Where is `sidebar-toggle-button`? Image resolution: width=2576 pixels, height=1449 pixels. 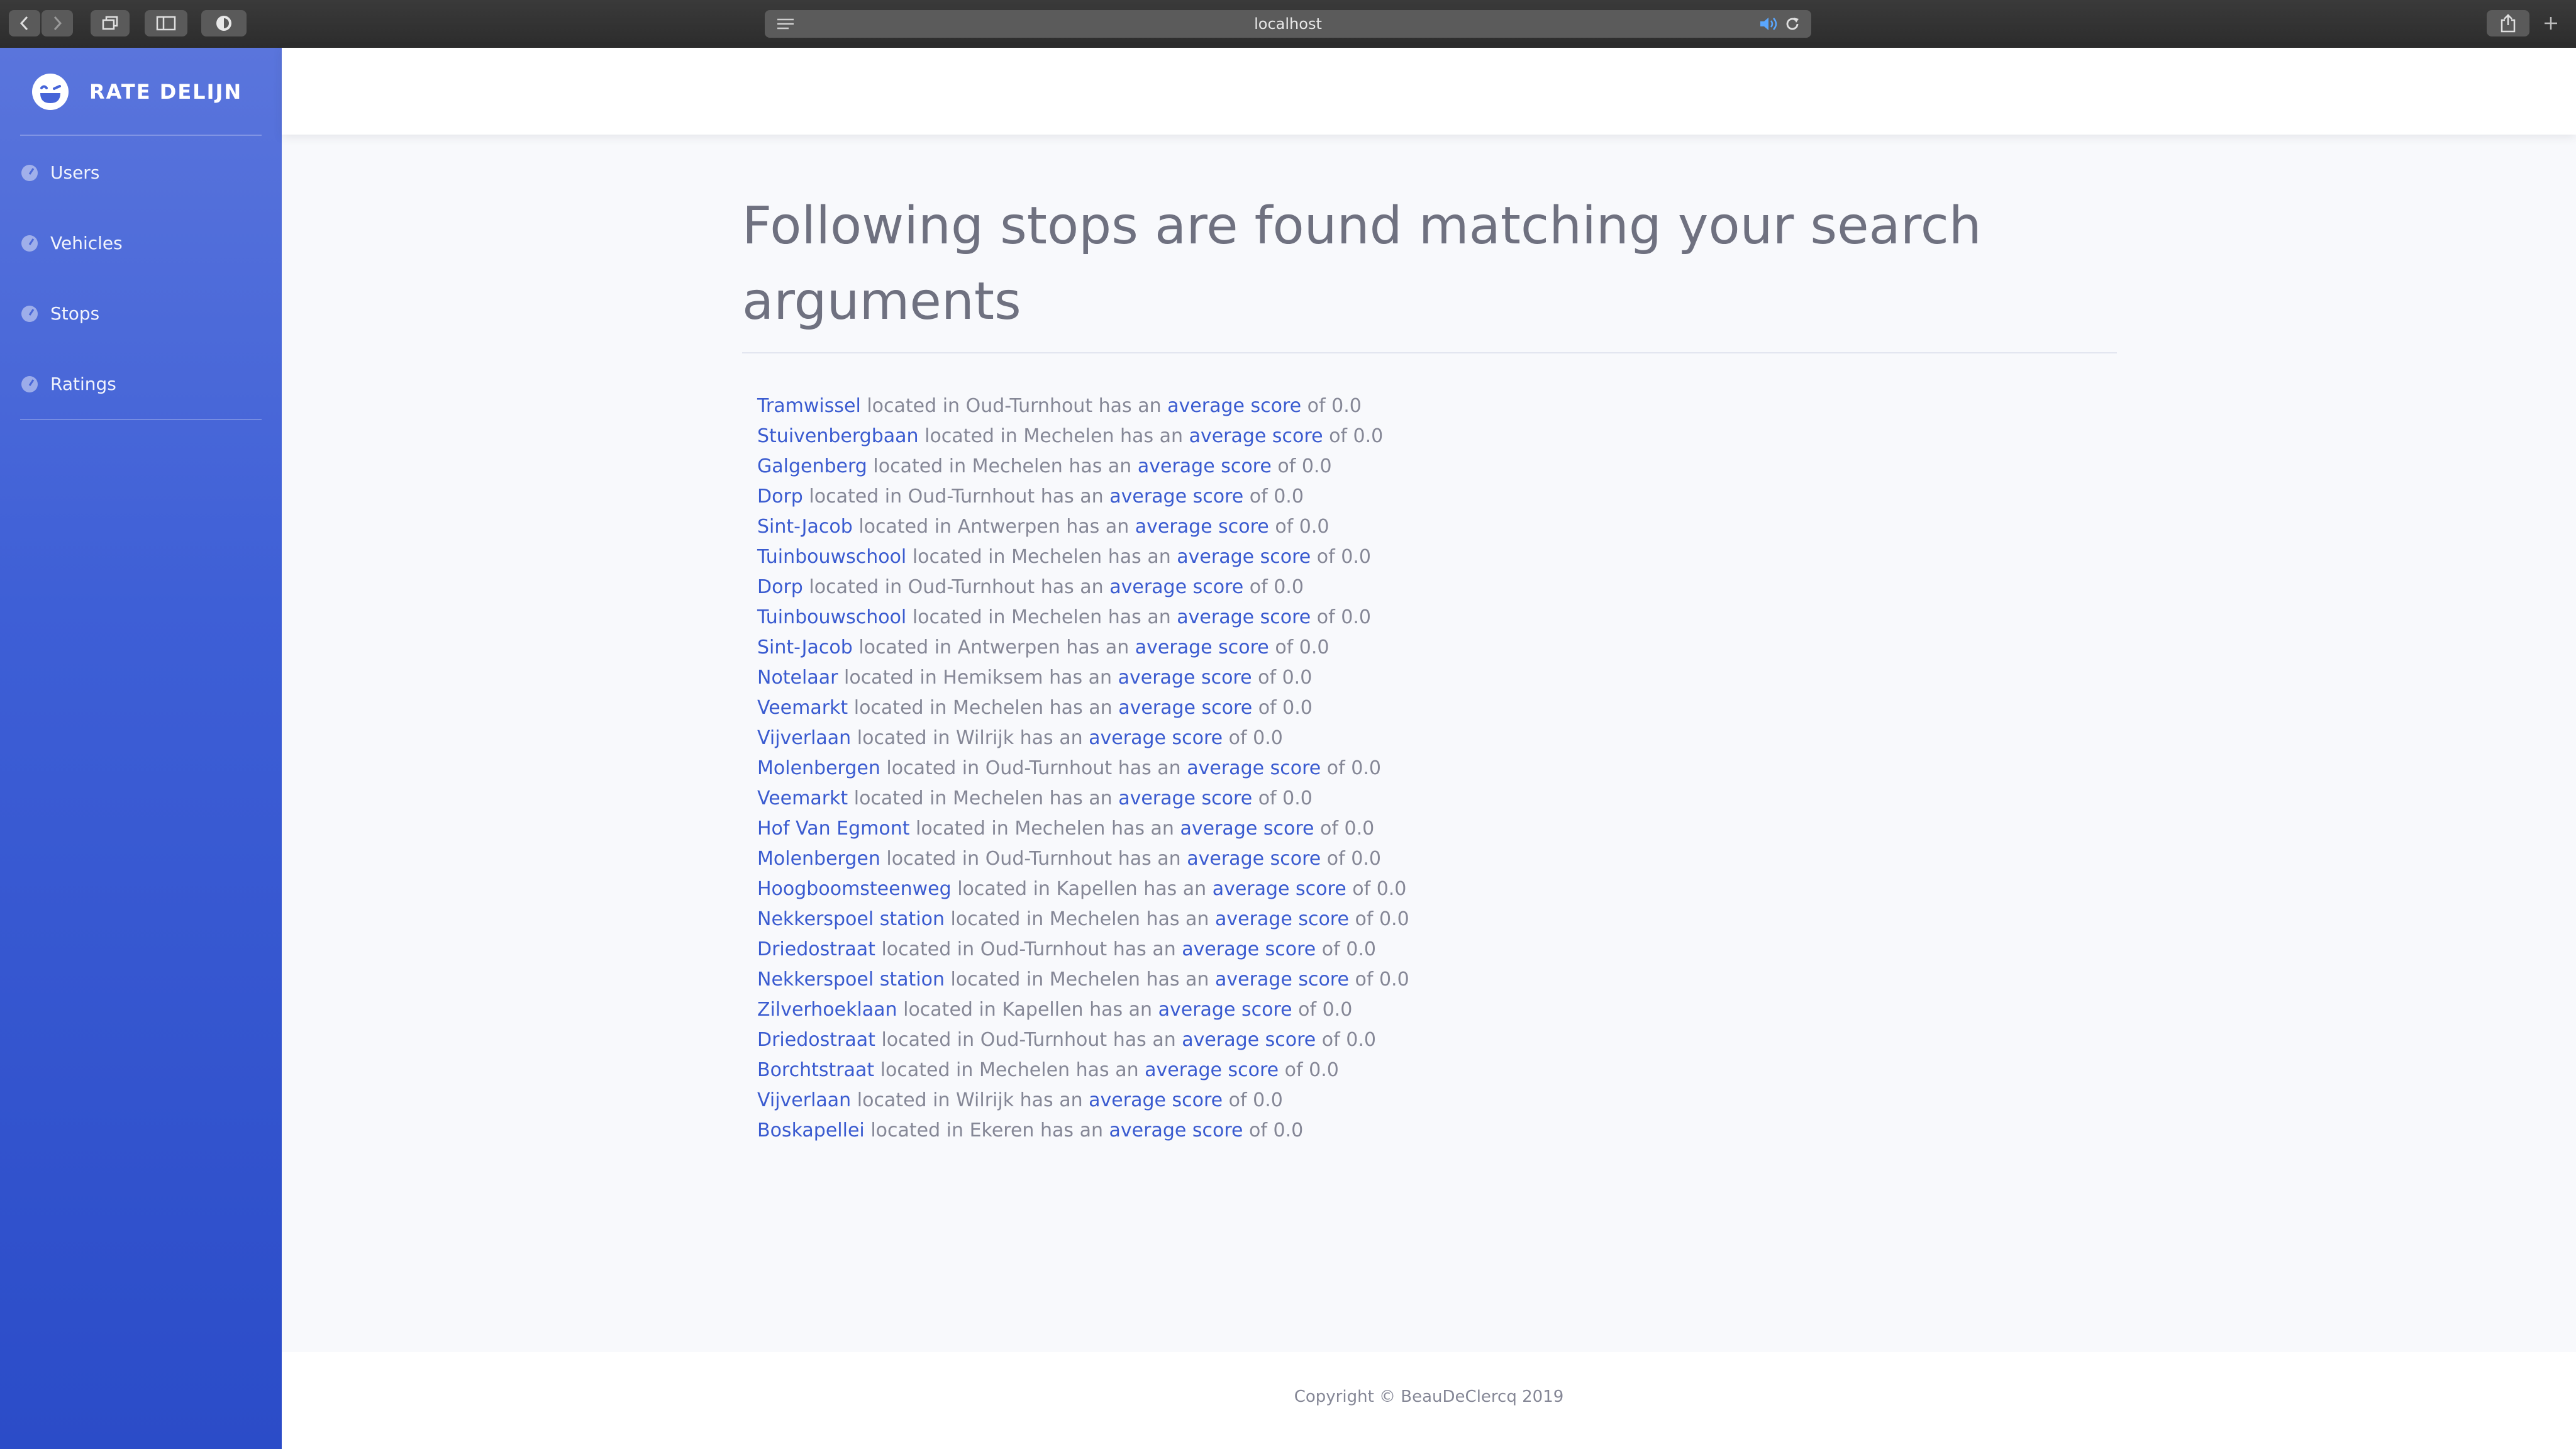
sidebar-toggle-button is located at coordinates (166, 23).